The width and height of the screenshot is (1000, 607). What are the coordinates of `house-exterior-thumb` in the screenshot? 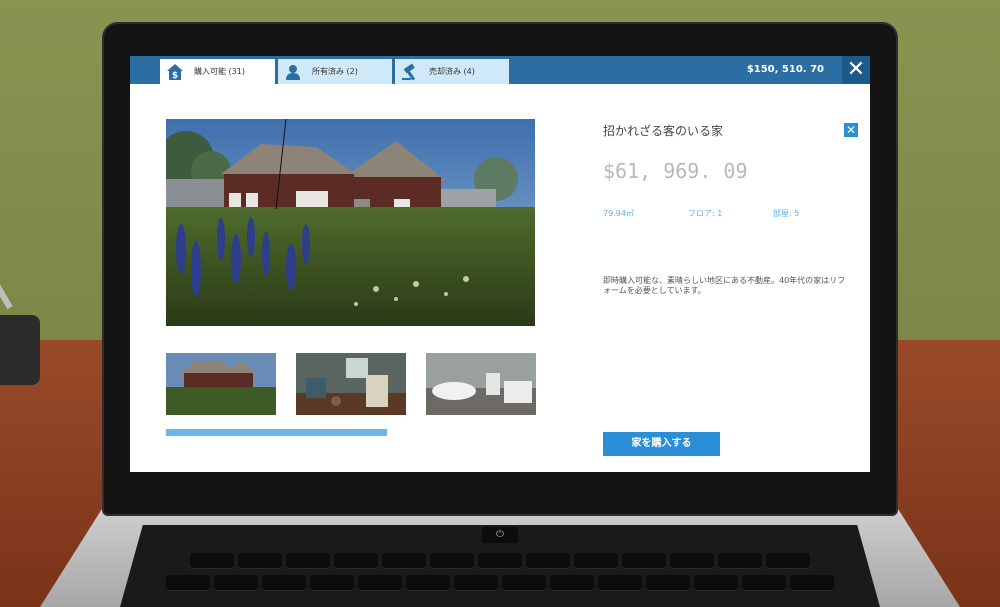 It's located at (221, 384).